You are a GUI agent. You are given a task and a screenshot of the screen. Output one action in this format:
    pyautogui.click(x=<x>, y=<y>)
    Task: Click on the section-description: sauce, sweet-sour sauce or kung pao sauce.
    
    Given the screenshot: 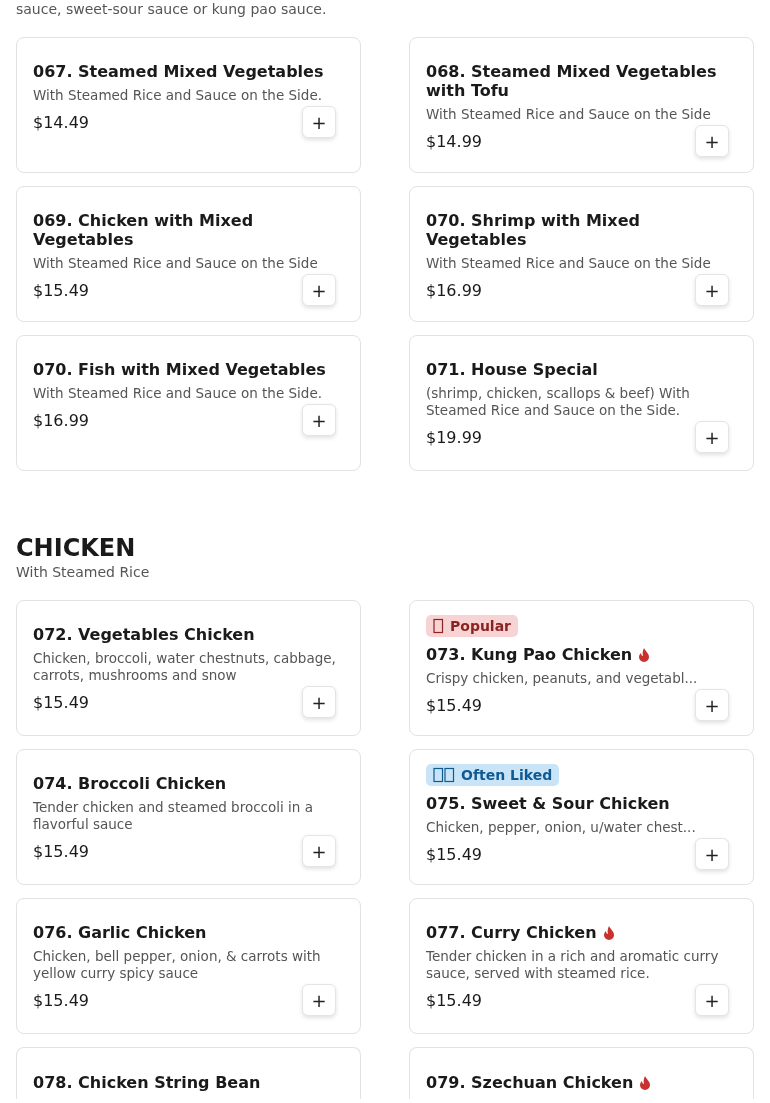 What is the action you would take?
    pyautogui.click(x=172, y=9)
    